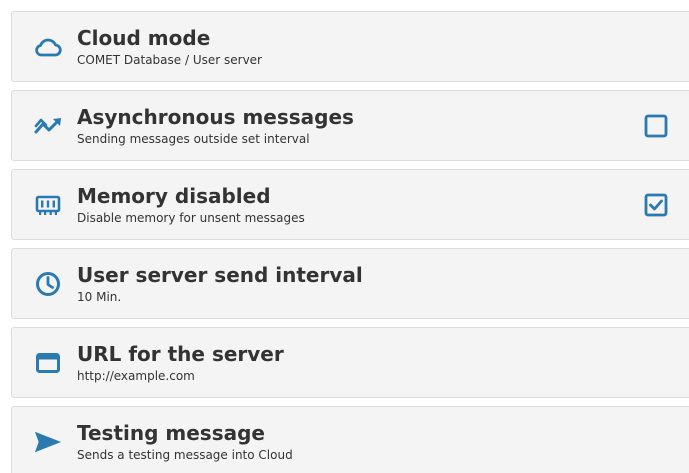 The height and width of the screenshot is (473, 689). I want to click on checkbox-unchecked-icon, so click(656, 125).